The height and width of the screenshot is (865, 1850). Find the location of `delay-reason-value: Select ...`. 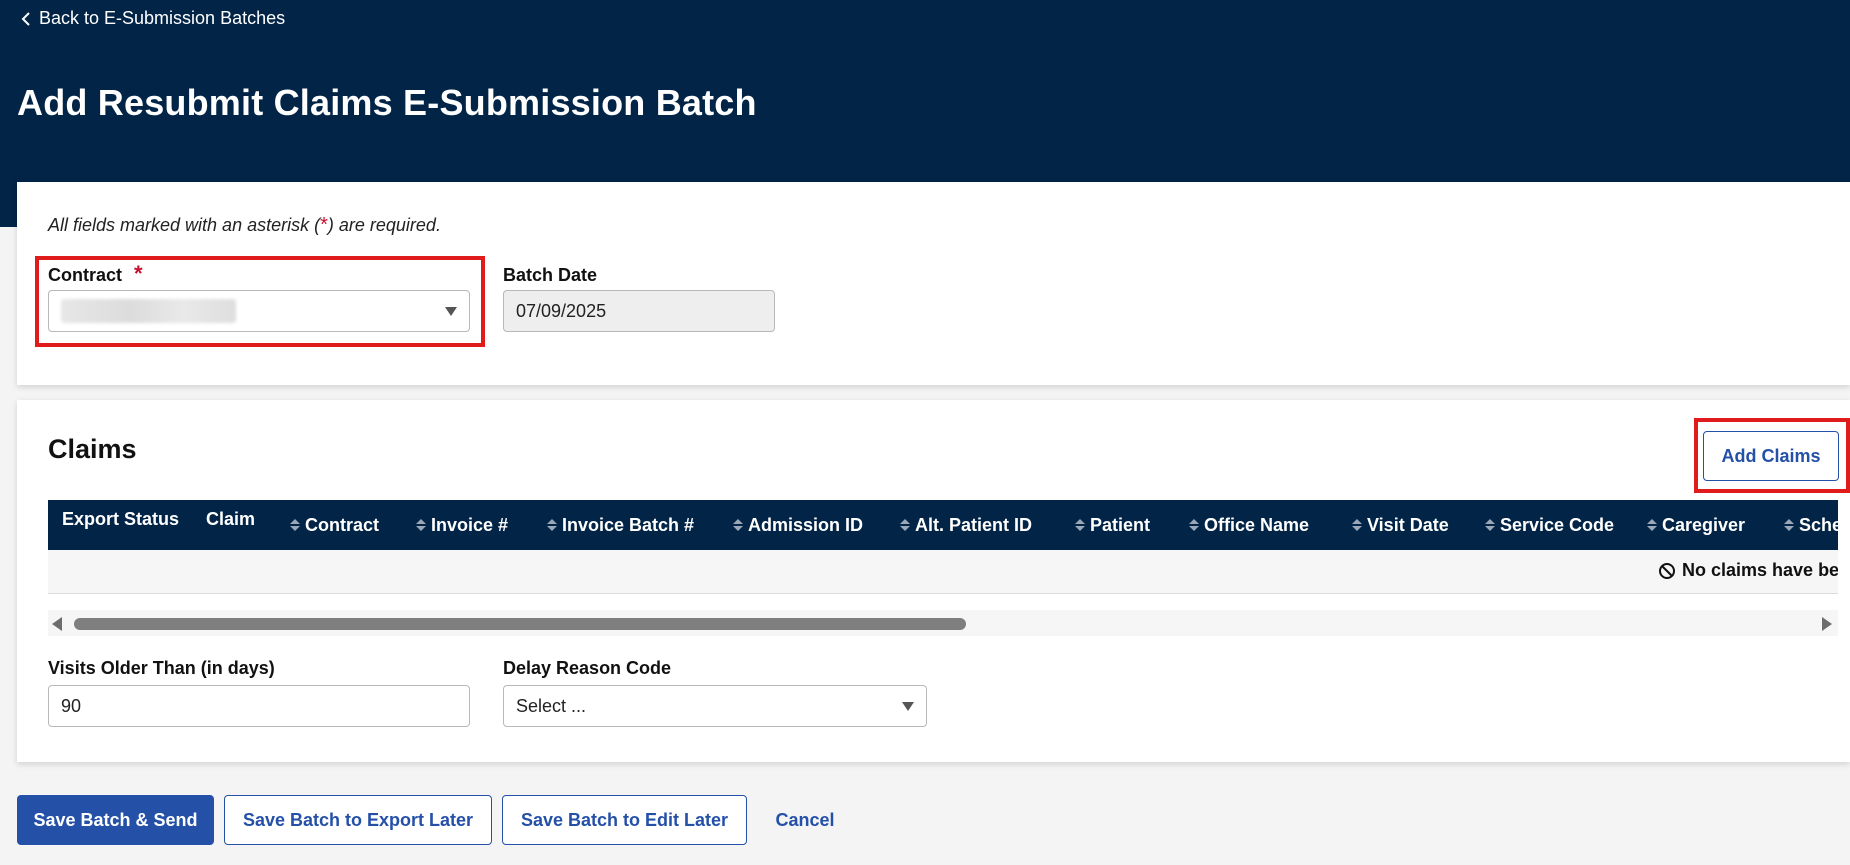

delay-reason-value: Select ... is located at coordinates (551, 705).